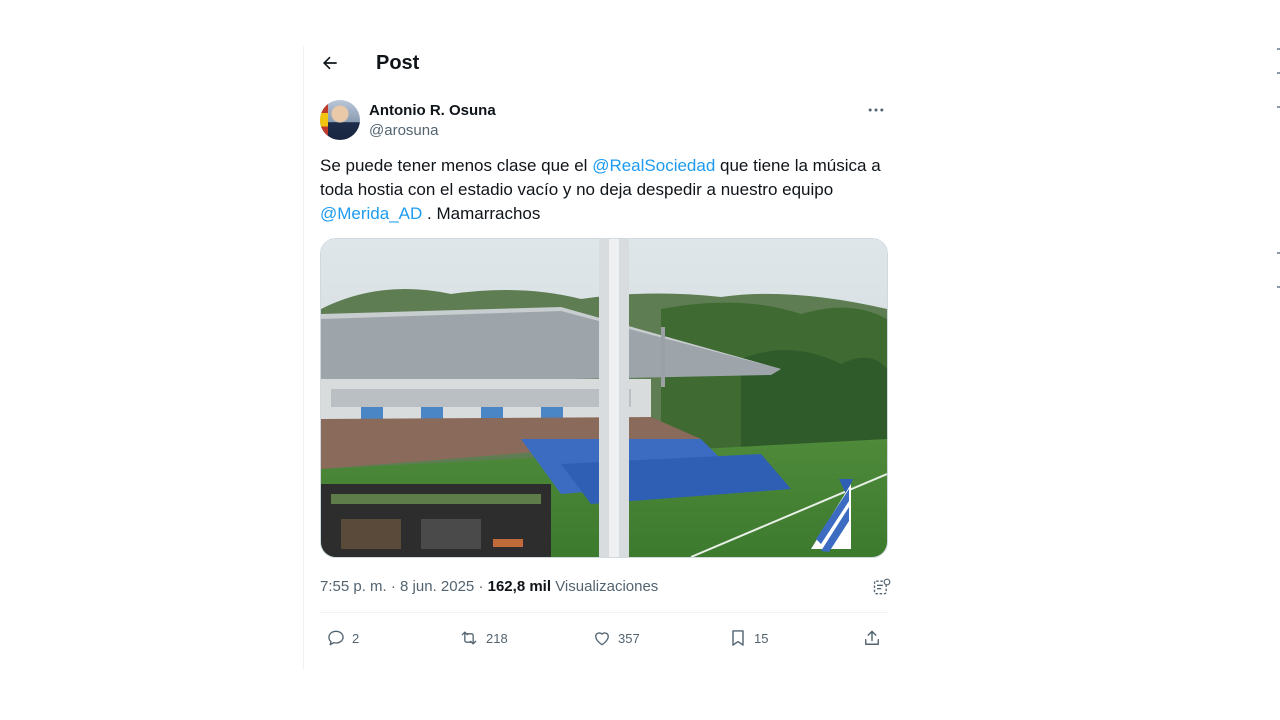  I want to click on bookmark-icon, so click(738, 638).